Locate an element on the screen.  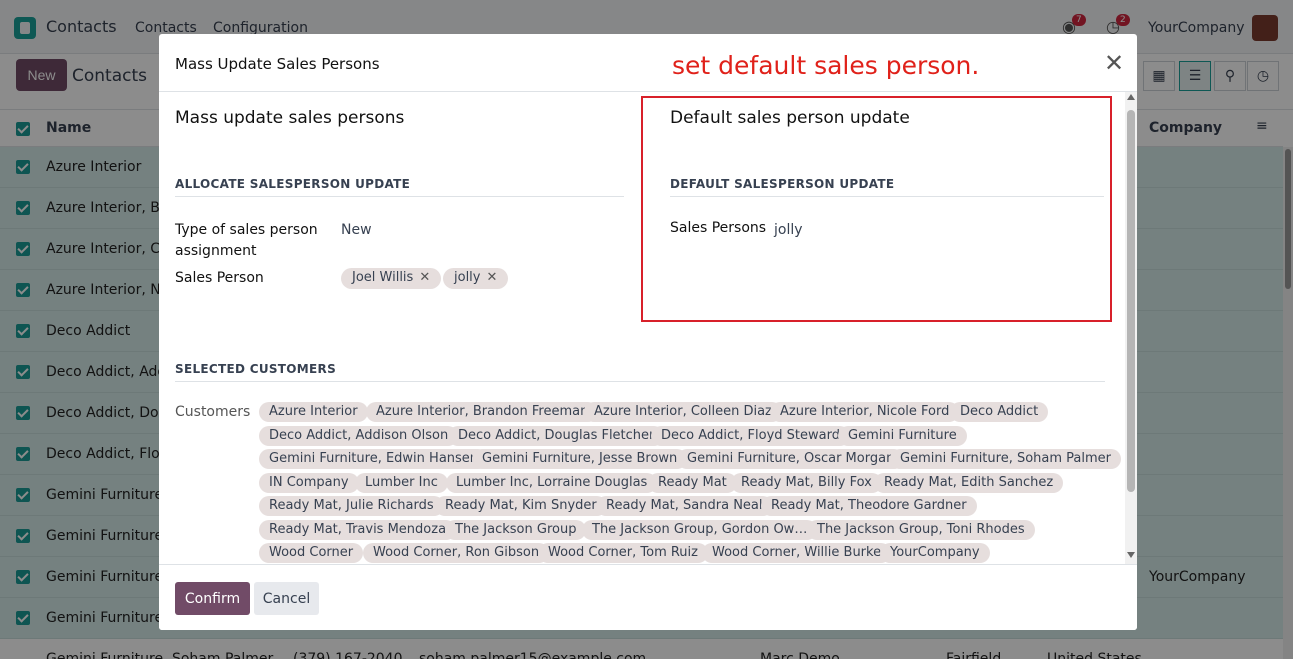
customer-tag: Ready Mat, Travis Mendoza is located at coordinates (358, 530).